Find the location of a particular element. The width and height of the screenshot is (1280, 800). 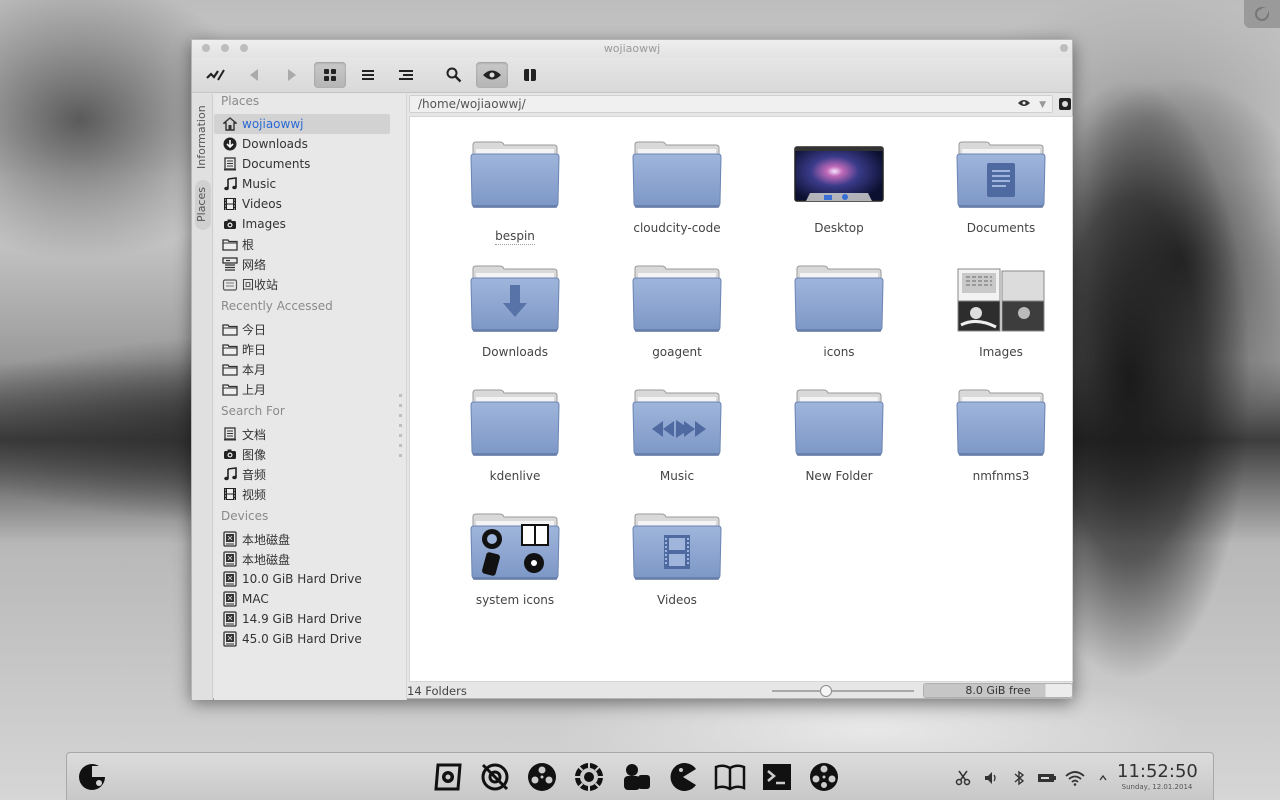

media-player-launcher is located at coordinates (541, 778).